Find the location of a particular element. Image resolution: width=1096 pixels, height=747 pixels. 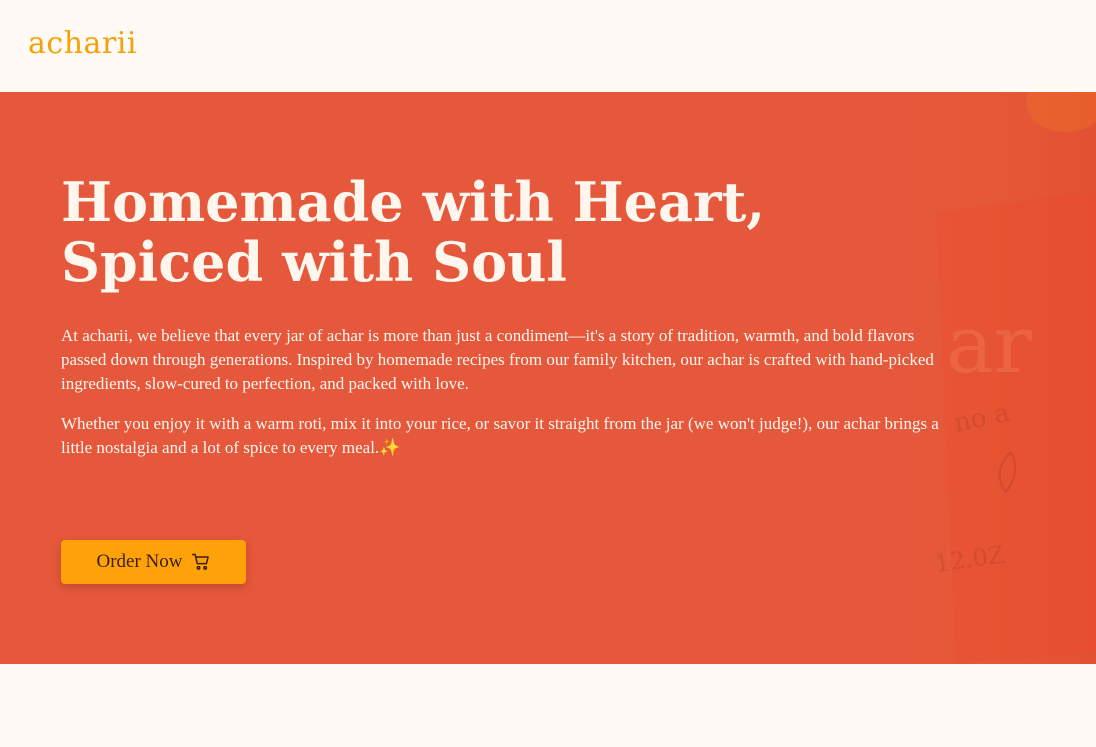

order-now-button: Order Now is located at coordinates (153, 562).